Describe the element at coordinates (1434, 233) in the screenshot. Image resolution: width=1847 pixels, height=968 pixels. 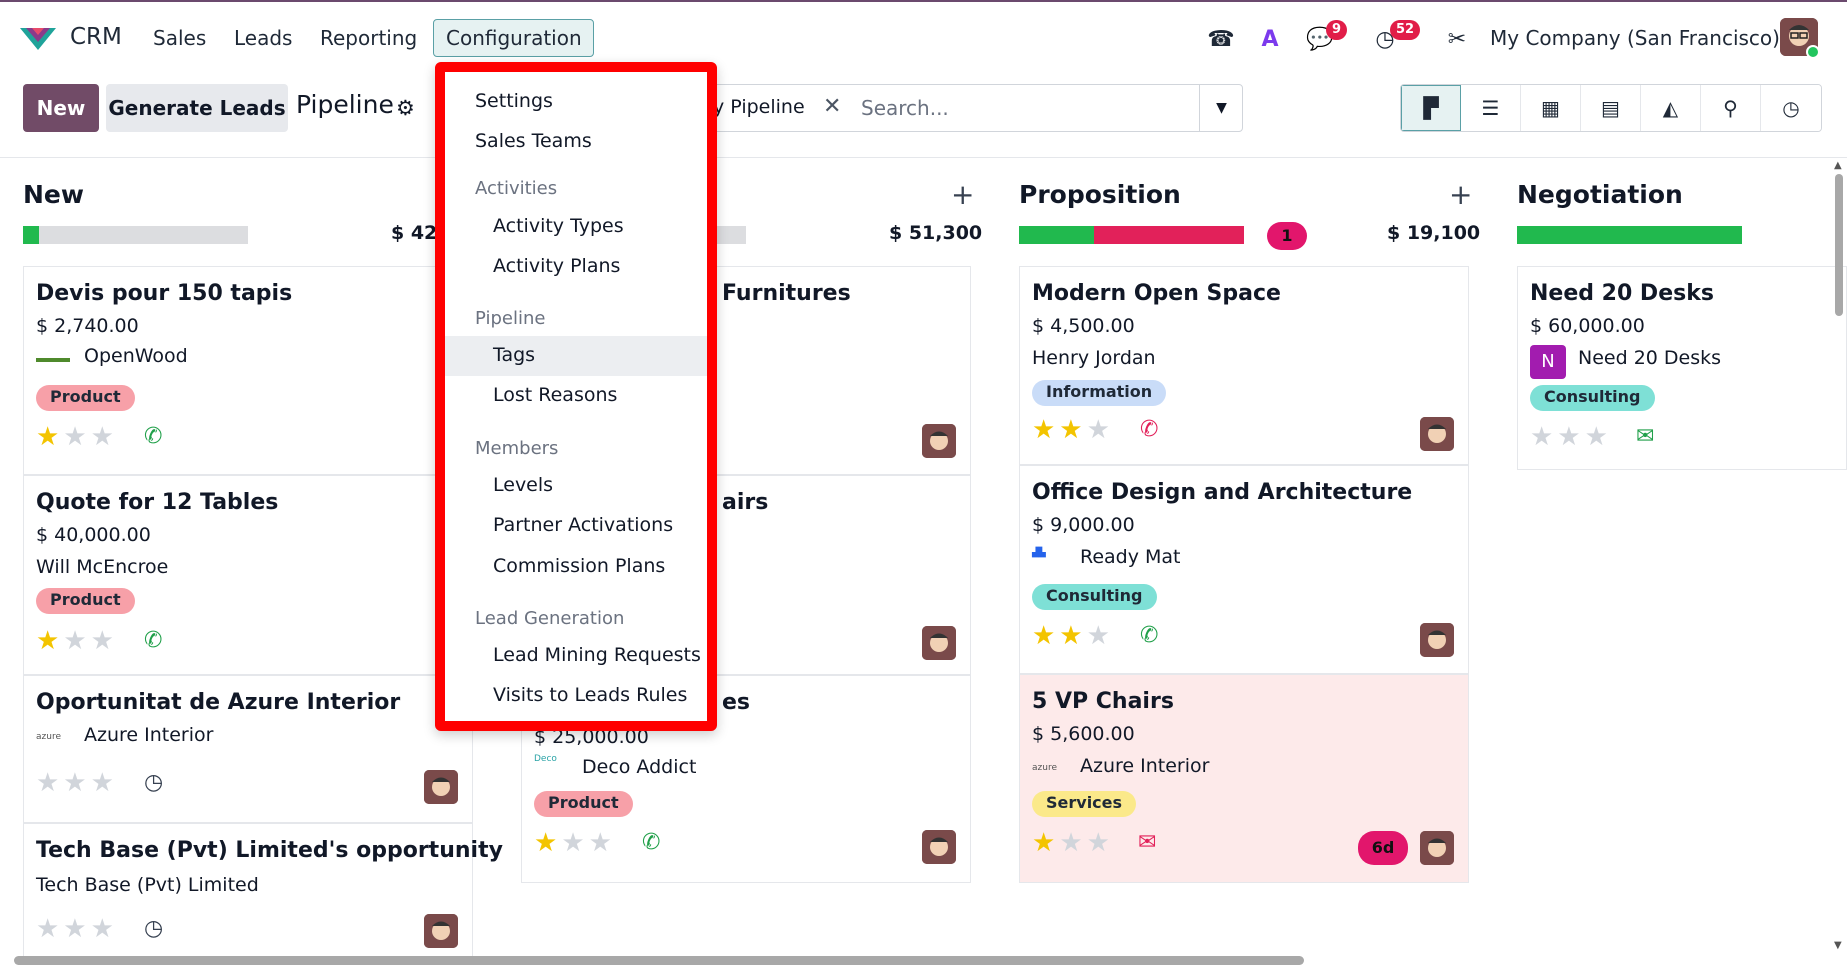
I see `column-total: $ 19,100` at that location.